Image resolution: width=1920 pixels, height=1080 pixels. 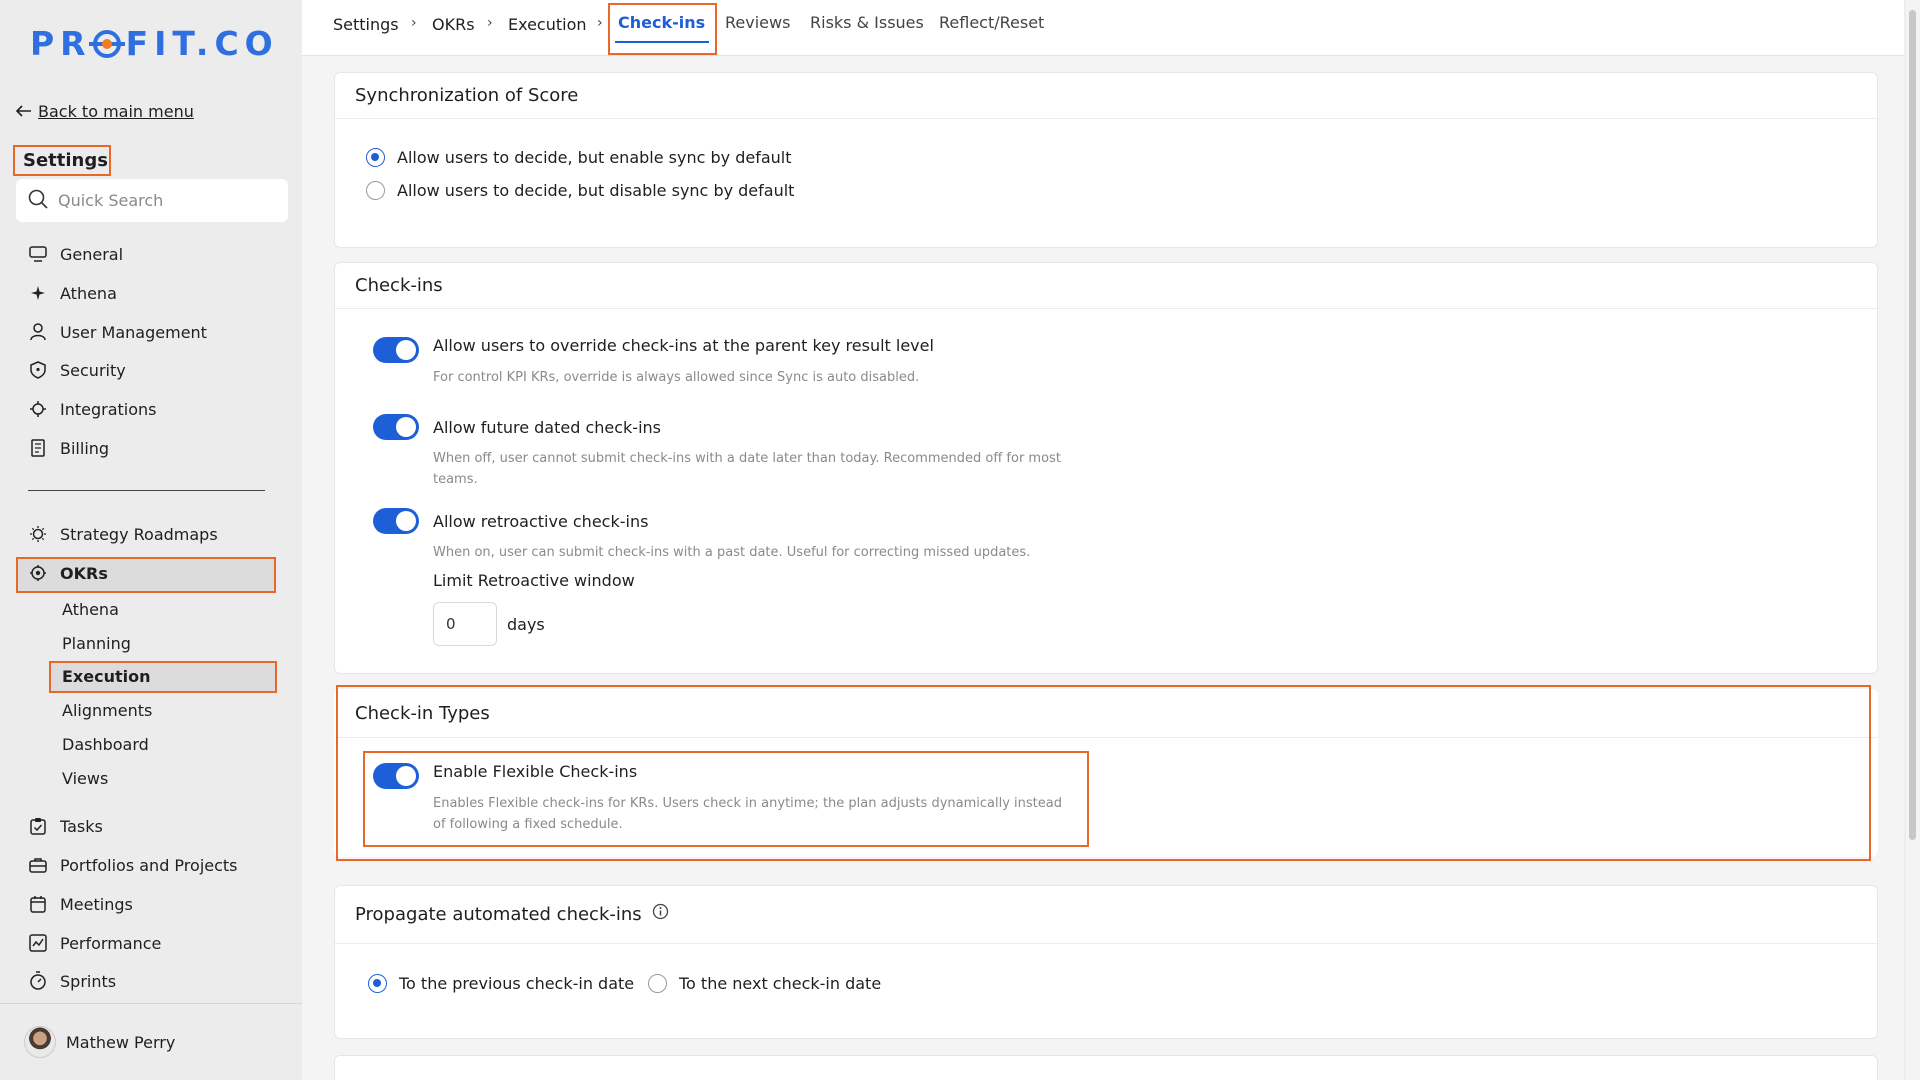 I want to click on sidebar-item-label: Athena, so click(x=88, y=293).